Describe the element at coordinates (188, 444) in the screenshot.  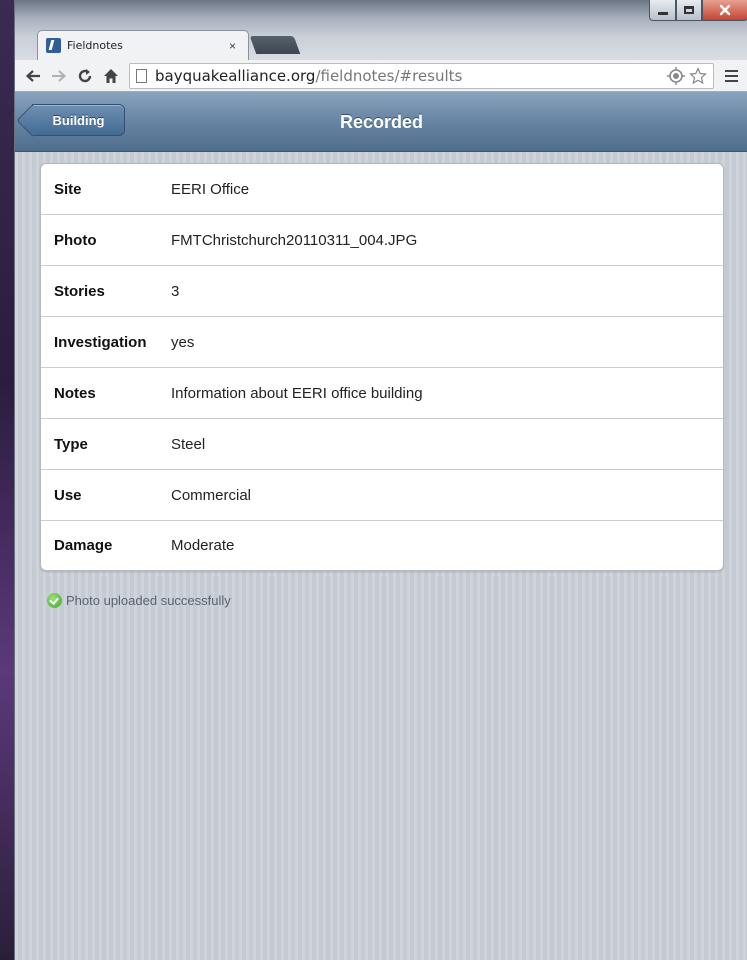
I see `record-value: Steel` at that location.